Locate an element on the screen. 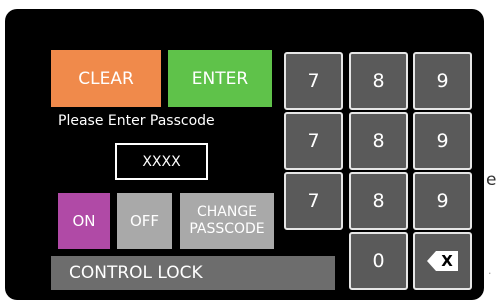 The height and width of the screenshot is (307, 497). cropped-text-fragment: e is located at coordinates (491, 180).